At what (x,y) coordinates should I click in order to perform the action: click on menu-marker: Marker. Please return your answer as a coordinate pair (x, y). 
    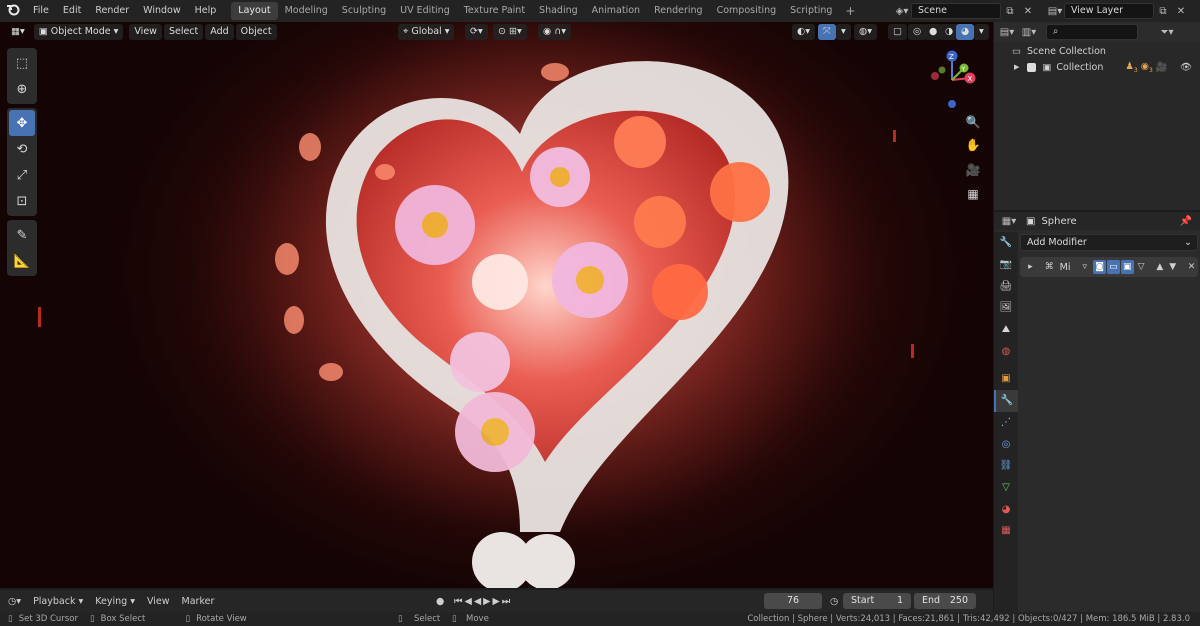
    Looking at the image, I should click on (198, 601).